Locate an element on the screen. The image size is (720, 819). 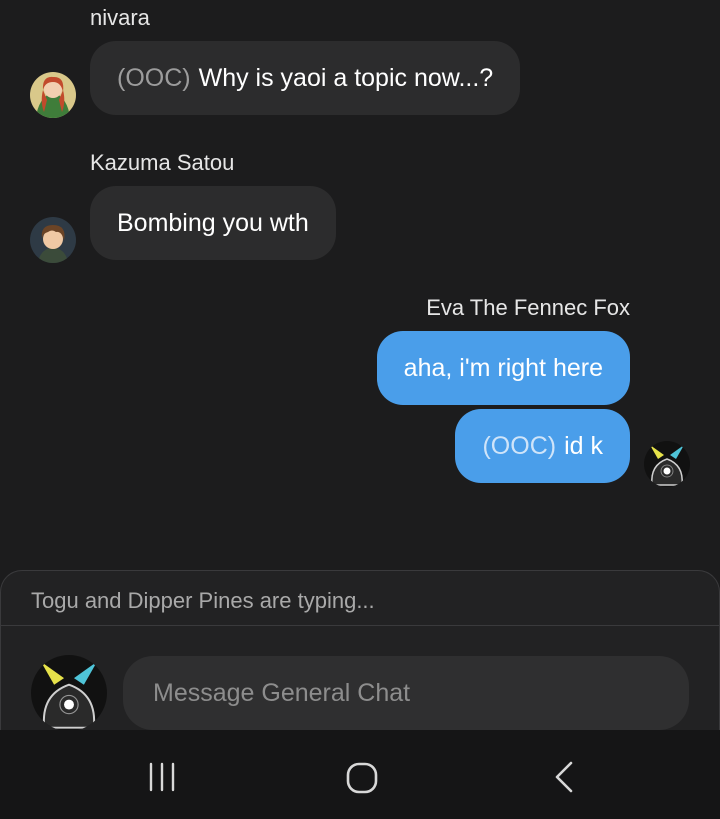
message-text: aha, i'm right here is located at coordinates (503, 367).